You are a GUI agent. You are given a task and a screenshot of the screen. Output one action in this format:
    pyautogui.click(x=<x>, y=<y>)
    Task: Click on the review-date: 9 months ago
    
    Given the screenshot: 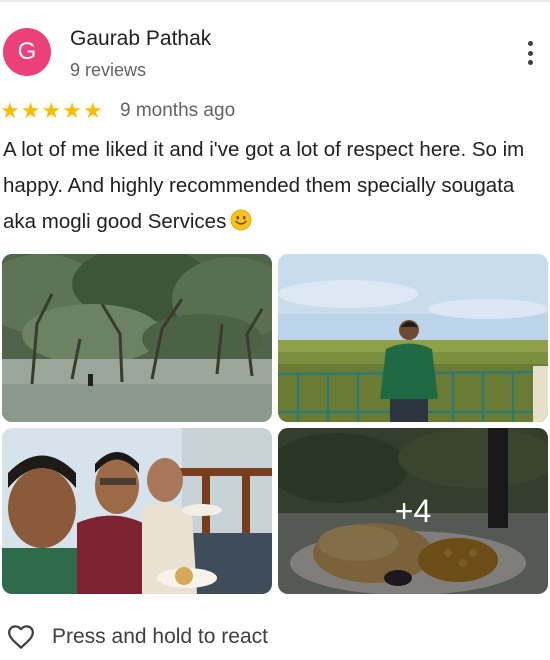 What is the action you would take?
    pyautogui.click(x=178, y=110)
    